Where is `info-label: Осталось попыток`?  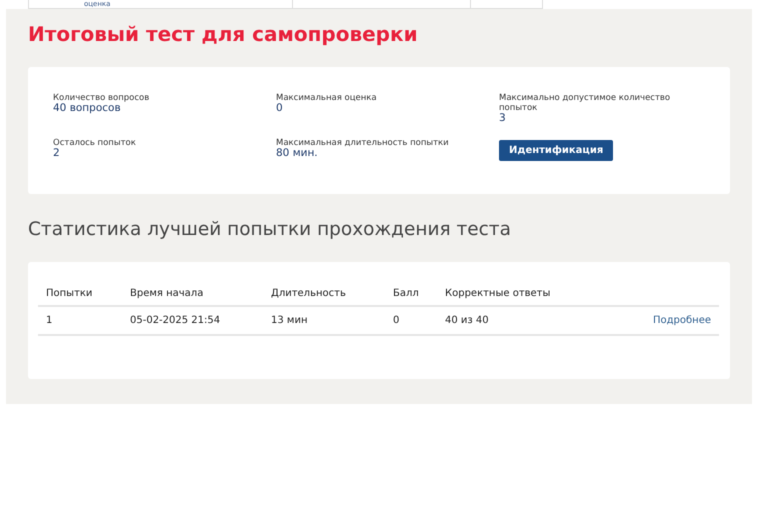
info-label: Осталось попыток is located at coordinates (95, 143).